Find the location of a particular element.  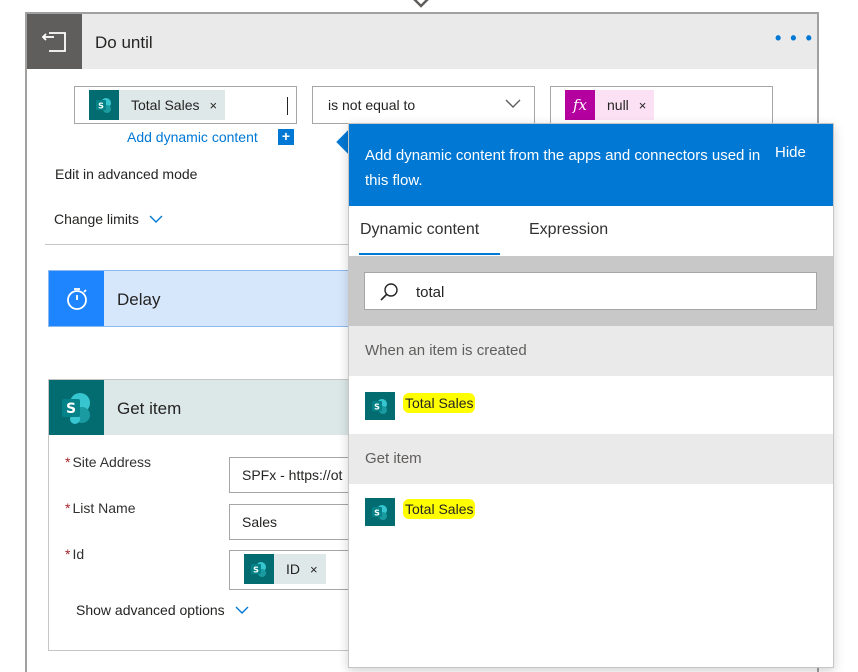

change-limits-toggle: Change limits is located at coordinates (108, 219).